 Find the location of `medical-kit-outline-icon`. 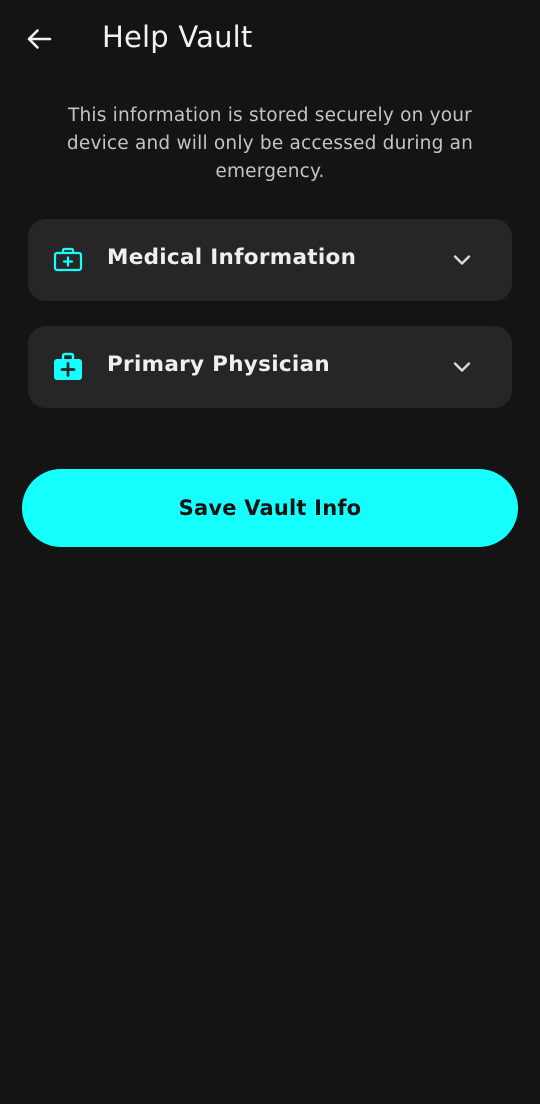

medical-kit-outline-icon is located at coordinates (68, 260).